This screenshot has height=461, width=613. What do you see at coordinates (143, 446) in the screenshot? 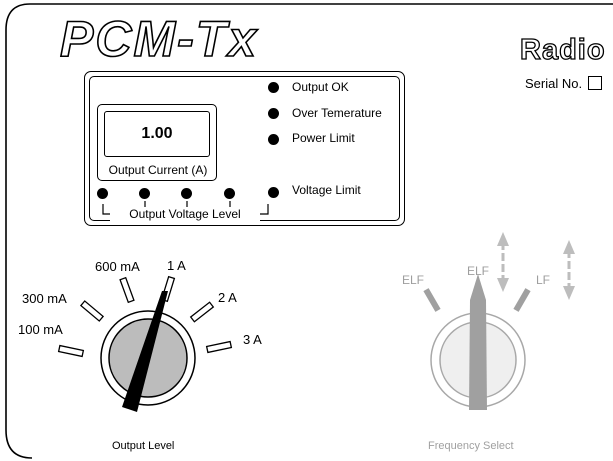
I see `output-level-label: Output Level` at bounding box center [143, 446].